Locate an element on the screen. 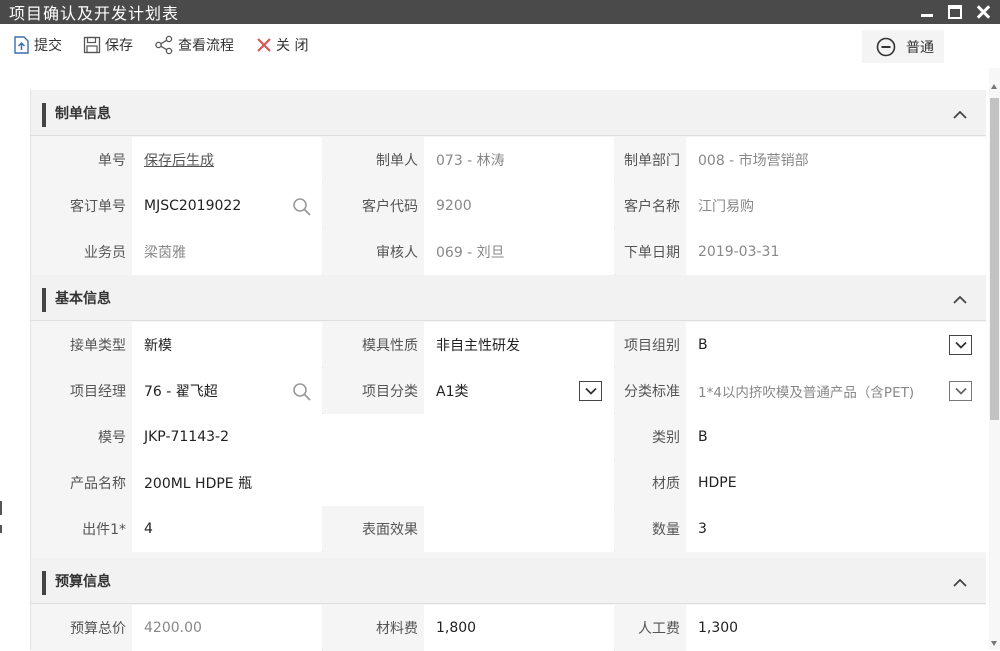  field-label: 材质 is located at coordinates (650, 483).